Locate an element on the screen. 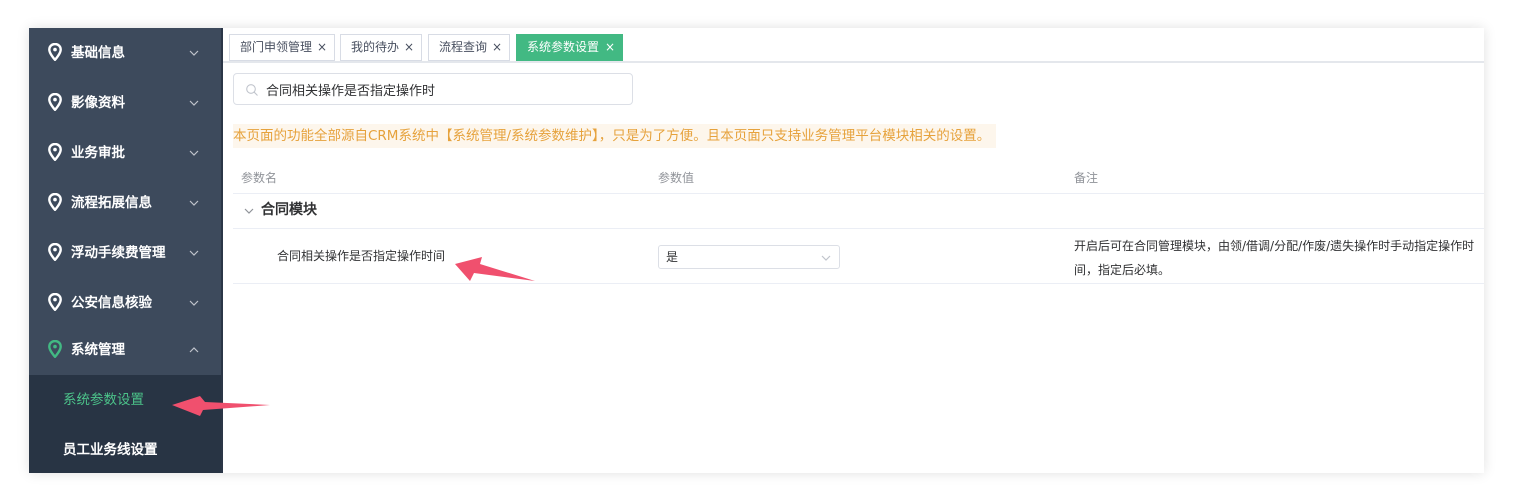 This screenshot has height=502, width=1513. tab-department-claim: 部门申领管理 × is located at coordinates (282, 47).